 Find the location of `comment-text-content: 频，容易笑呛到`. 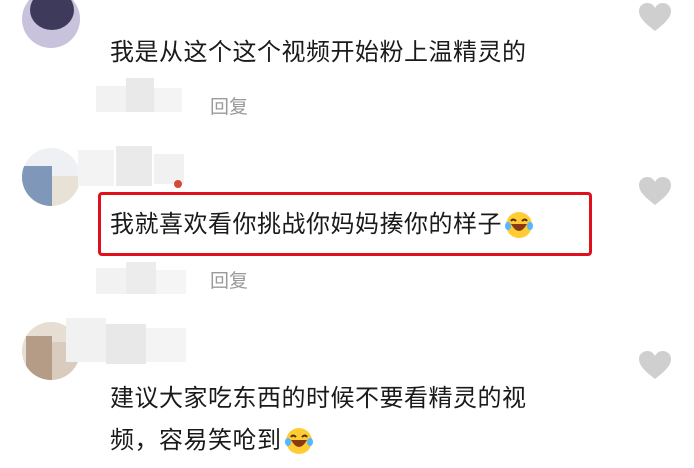

comment-text-content: 频，容易笑呛到 is located at coordinates (196, 440).